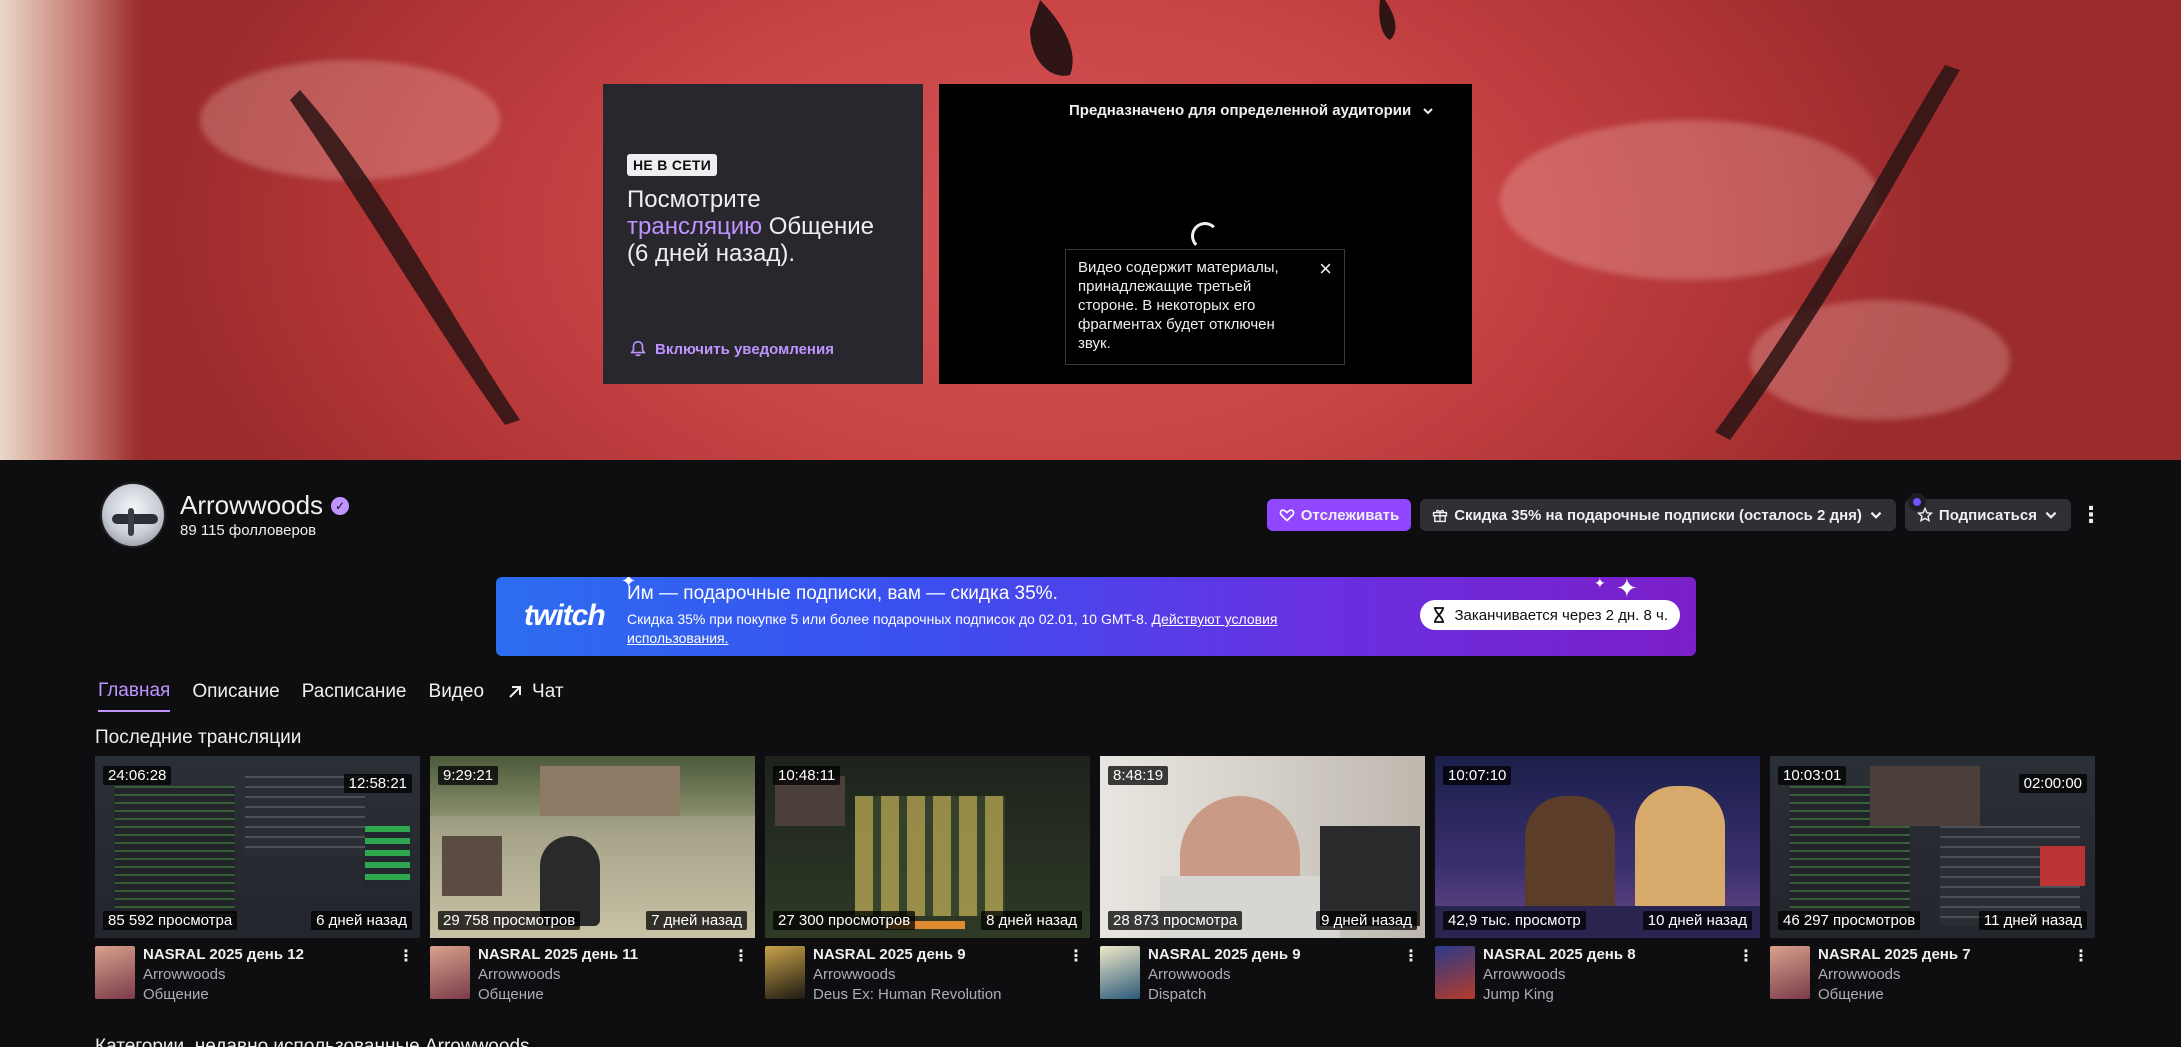 This screenshot has width=2181, height=1047. What do you see at coordinates (1262, 976) in the screenshot?
I see `video-meta: NASRAL 2025 день 9 Arrowwoods Dispatch ⋮` at bounding box center [1262, 976].